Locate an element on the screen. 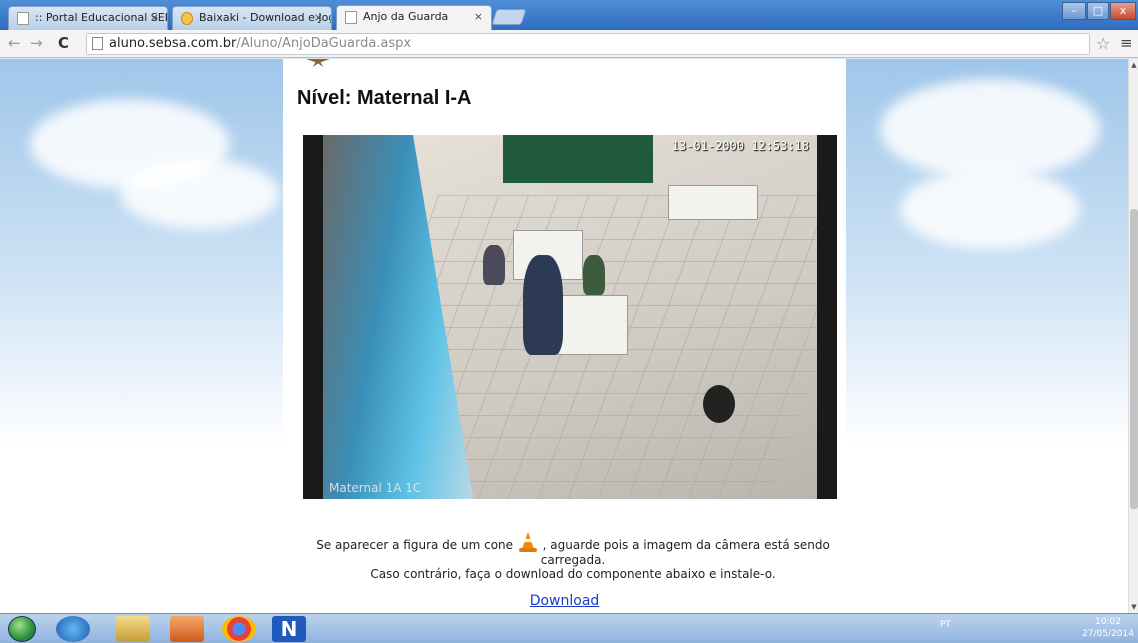 The width and height of the screenshot is (1138, 643). vertical-scrollbar: ▲ ▼ is located at coordinates (1133, 336).